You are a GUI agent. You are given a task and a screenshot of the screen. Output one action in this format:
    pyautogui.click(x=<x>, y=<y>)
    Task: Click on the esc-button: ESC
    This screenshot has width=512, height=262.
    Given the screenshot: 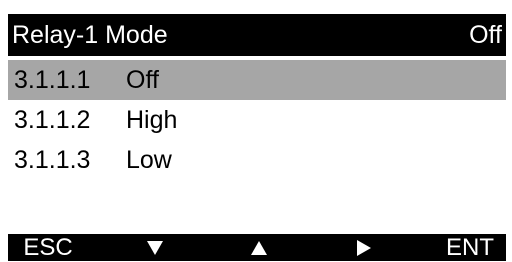 What is the action you would take?
    pyautogui.click(x=48, y=247)
    